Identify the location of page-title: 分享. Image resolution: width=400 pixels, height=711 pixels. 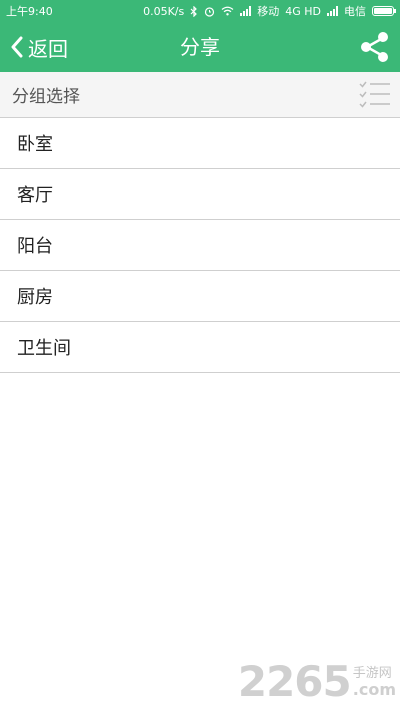
(200, 47).